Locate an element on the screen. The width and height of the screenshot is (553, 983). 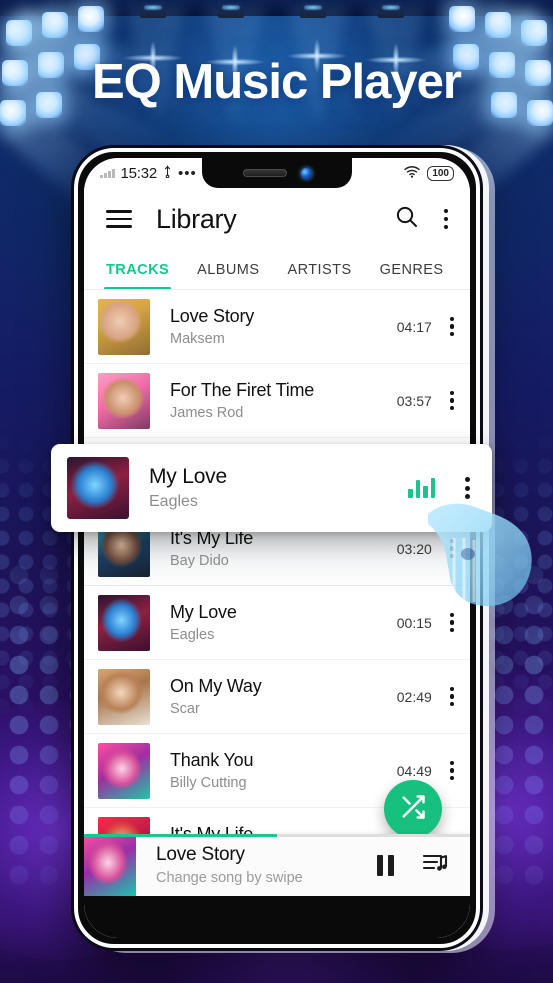
pause-icon is located at coordinates (385, 865).